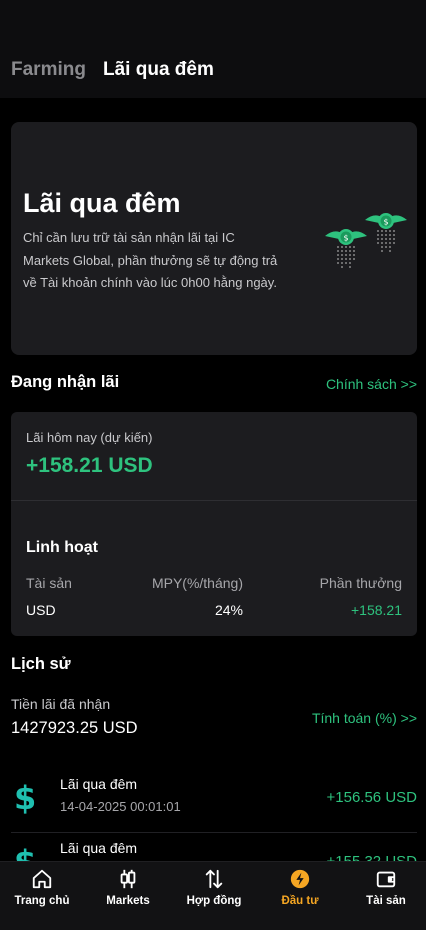 The image size is (426, 930). Describe the element at coordinates (102, 203) in the screenshot. I see `hero-title: Lãi qua đêm` at that location.